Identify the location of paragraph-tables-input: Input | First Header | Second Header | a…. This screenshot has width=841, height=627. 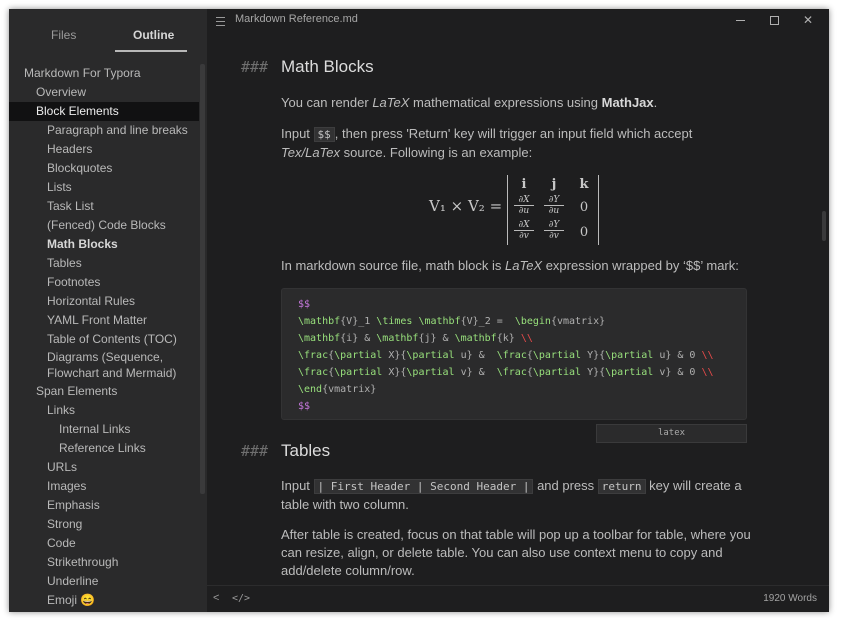
(511, 495).